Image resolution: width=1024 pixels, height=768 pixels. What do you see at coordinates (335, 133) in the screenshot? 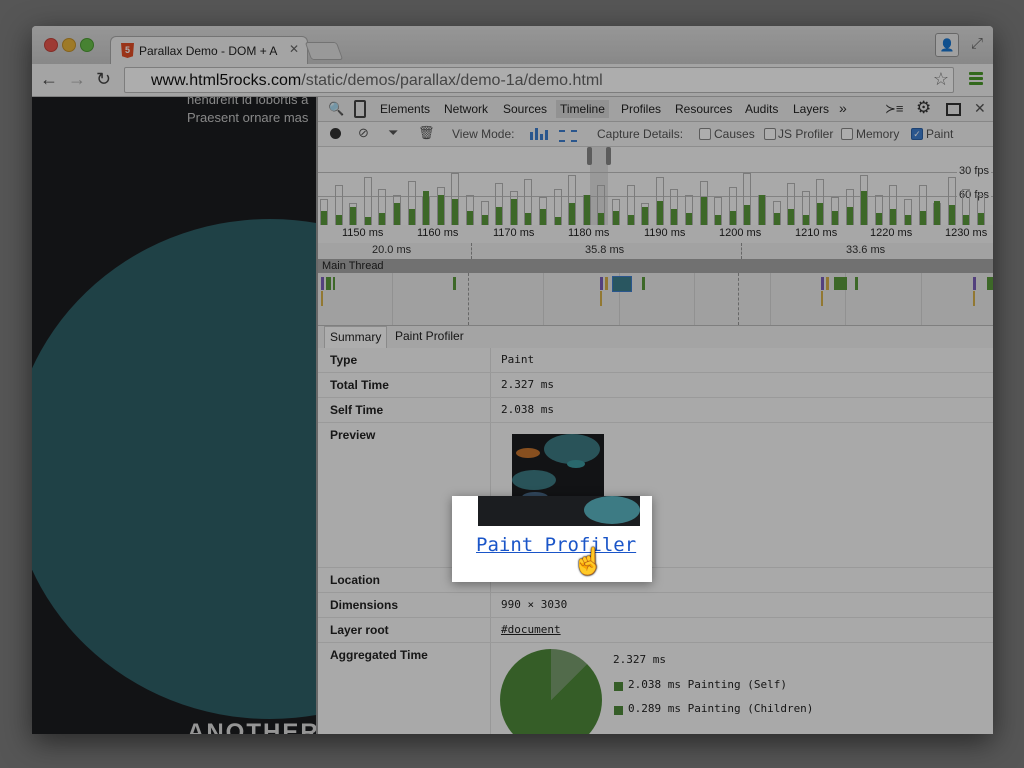
I see `record-button` at bounding box center [335, 133].